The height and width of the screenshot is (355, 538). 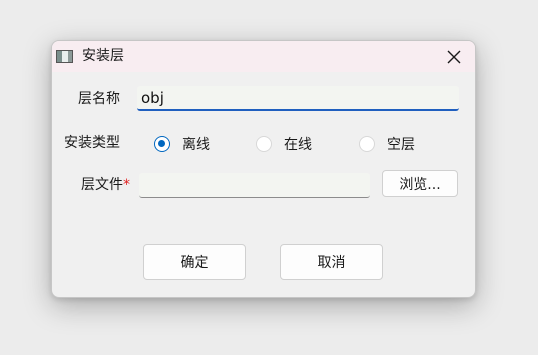 I want to click on cancel-button: 取消, so click(x=331, y=262).